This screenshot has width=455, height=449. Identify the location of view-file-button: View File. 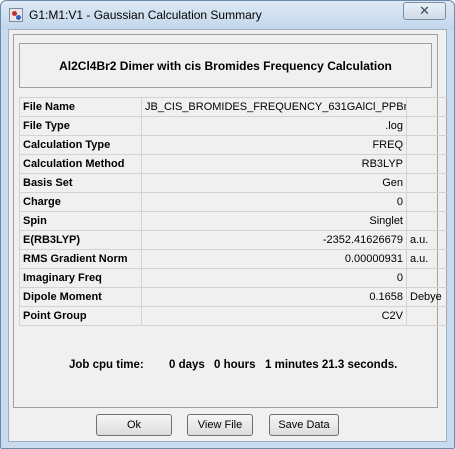
(220, 425).